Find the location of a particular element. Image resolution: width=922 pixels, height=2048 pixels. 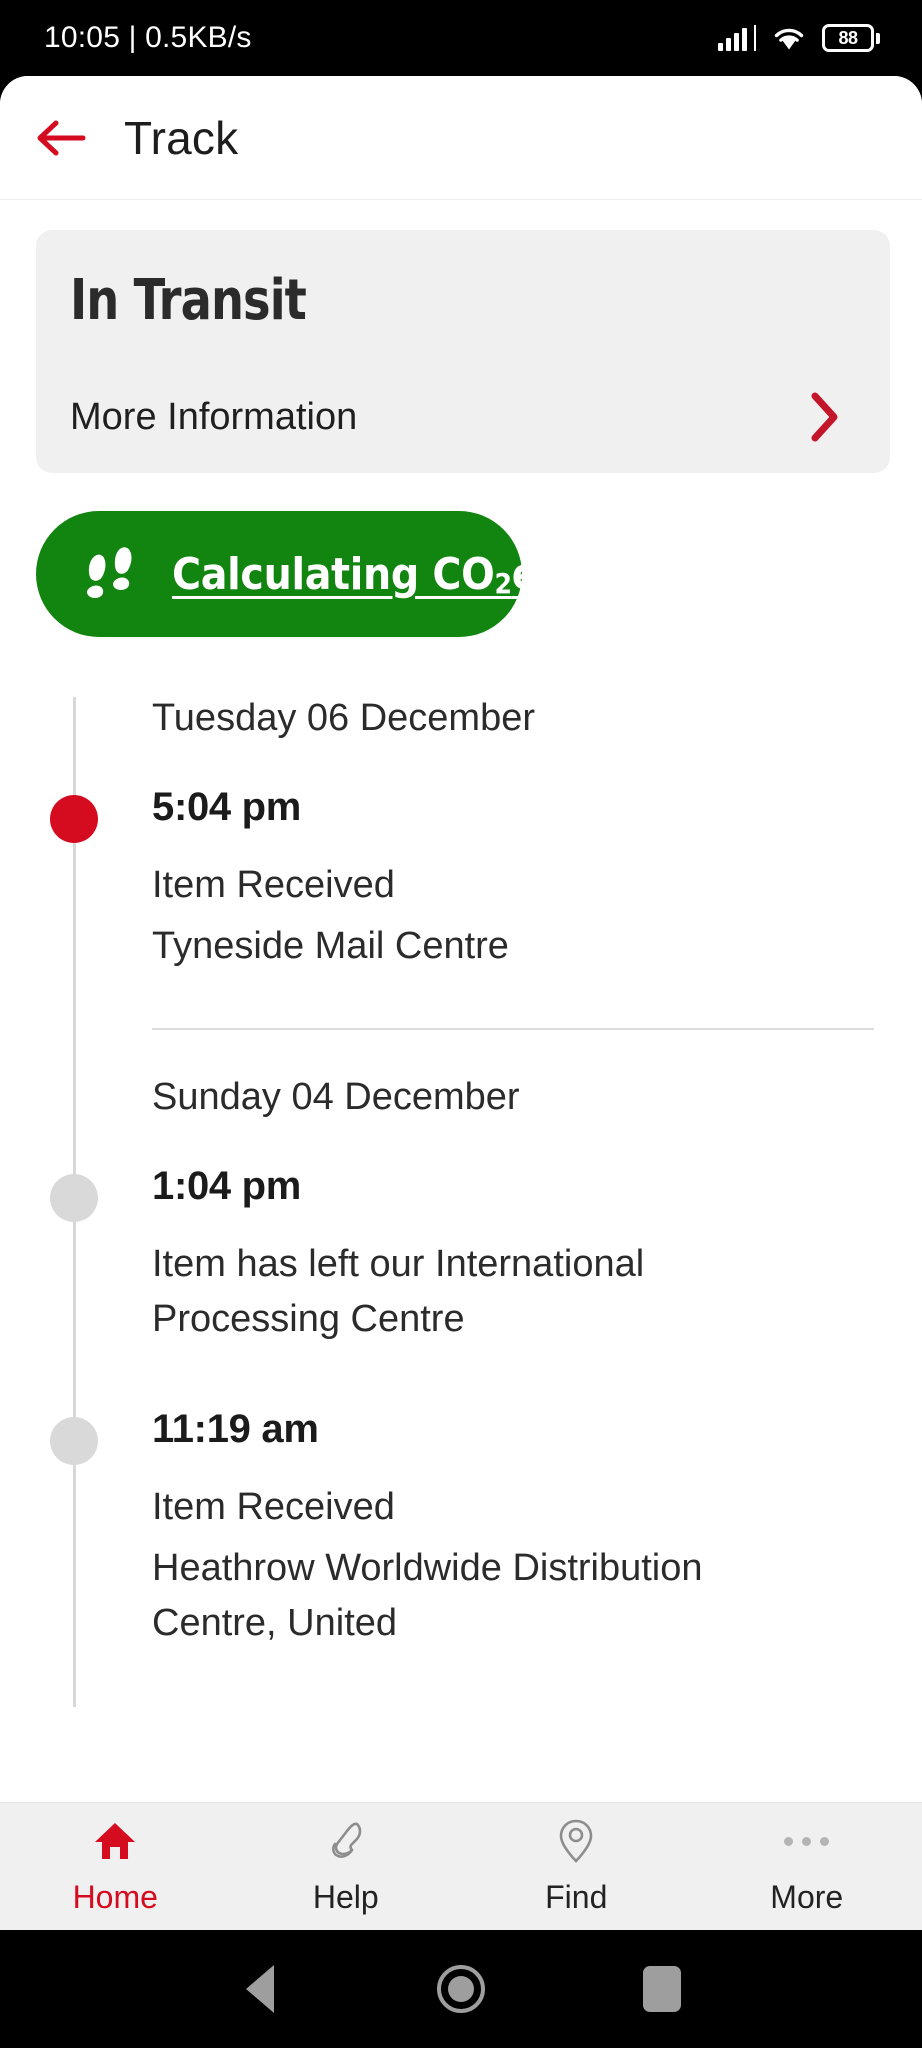

co2-label-prefix: Calculating CO is located at coordinates (333, 574).